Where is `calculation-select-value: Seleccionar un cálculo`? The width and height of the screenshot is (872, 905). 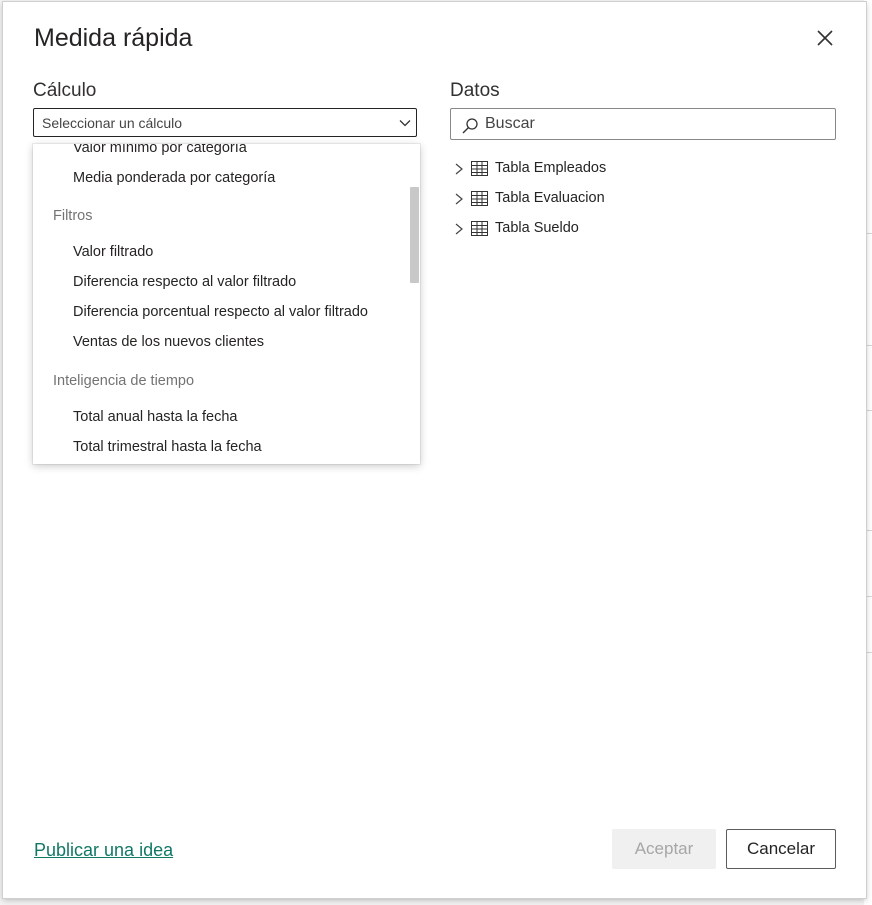
calculation-select-value: Seleccionar un cálculo is located at coordinates (112, 123).